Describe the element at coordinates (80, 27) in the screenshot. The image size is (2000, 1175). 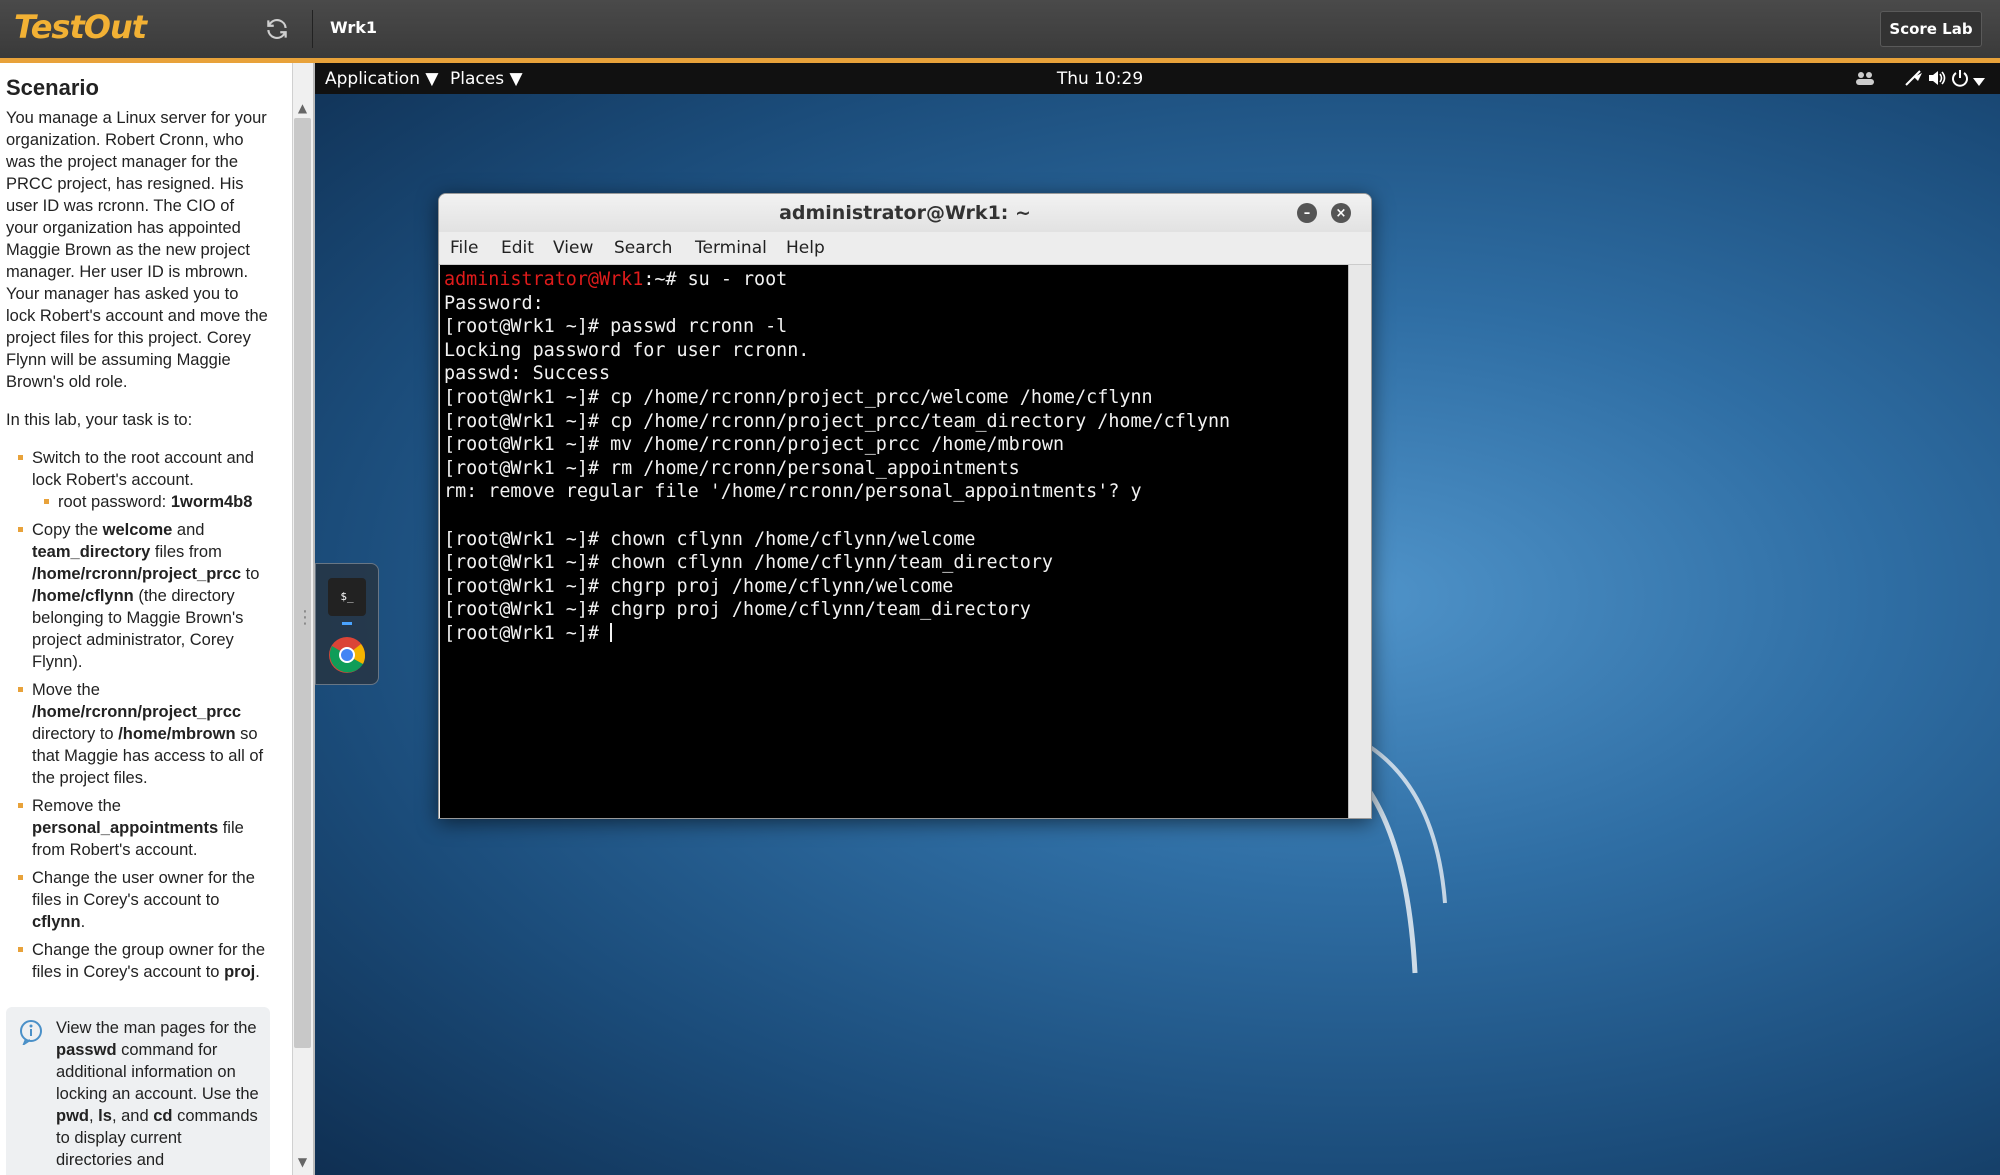
I see `testout-logo: TestOut` at that location.